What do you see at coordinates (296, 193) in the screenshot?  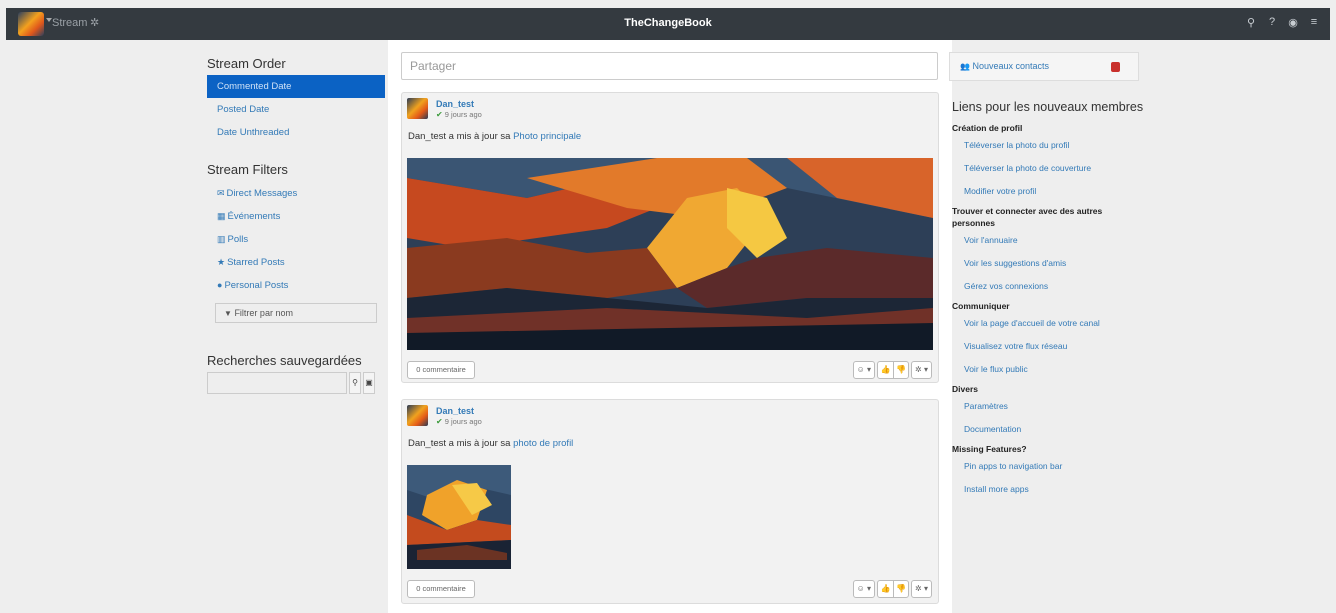 I see `filter-direct-messages: ✉ Direct Messages` at bounding box center [296, 193].